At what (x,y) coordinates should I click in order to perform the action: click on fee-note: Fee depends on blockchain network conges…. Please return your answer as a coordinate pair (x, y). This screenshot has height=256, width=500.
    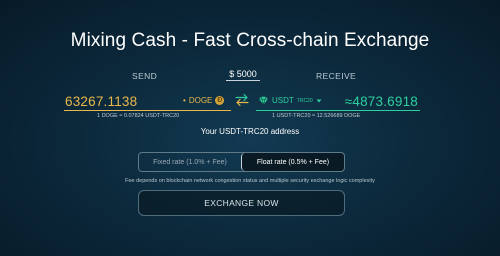
    Looking at the image, I should click on (250, 181).